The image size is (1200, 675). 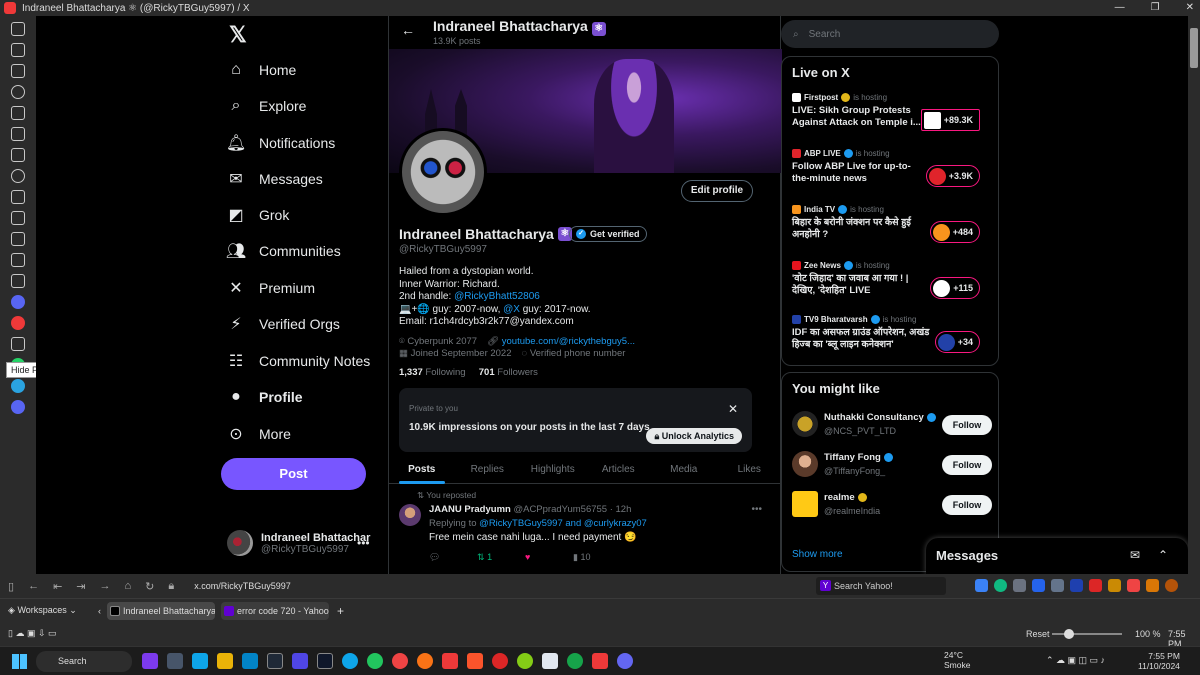 I want to click on vivaldi-panel-icon, so click(x=18, y=323).